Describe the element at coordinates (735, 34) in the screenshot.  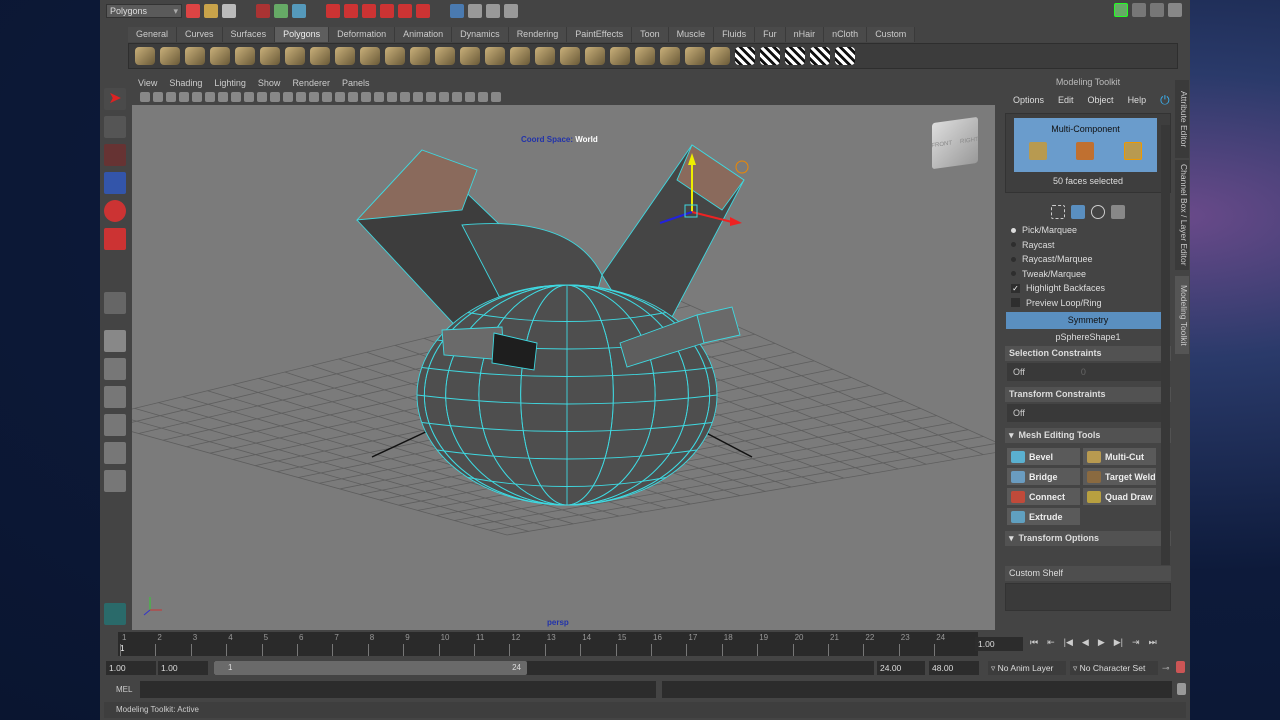
I see `shelf-tab-fluids: Fluids` at that location.